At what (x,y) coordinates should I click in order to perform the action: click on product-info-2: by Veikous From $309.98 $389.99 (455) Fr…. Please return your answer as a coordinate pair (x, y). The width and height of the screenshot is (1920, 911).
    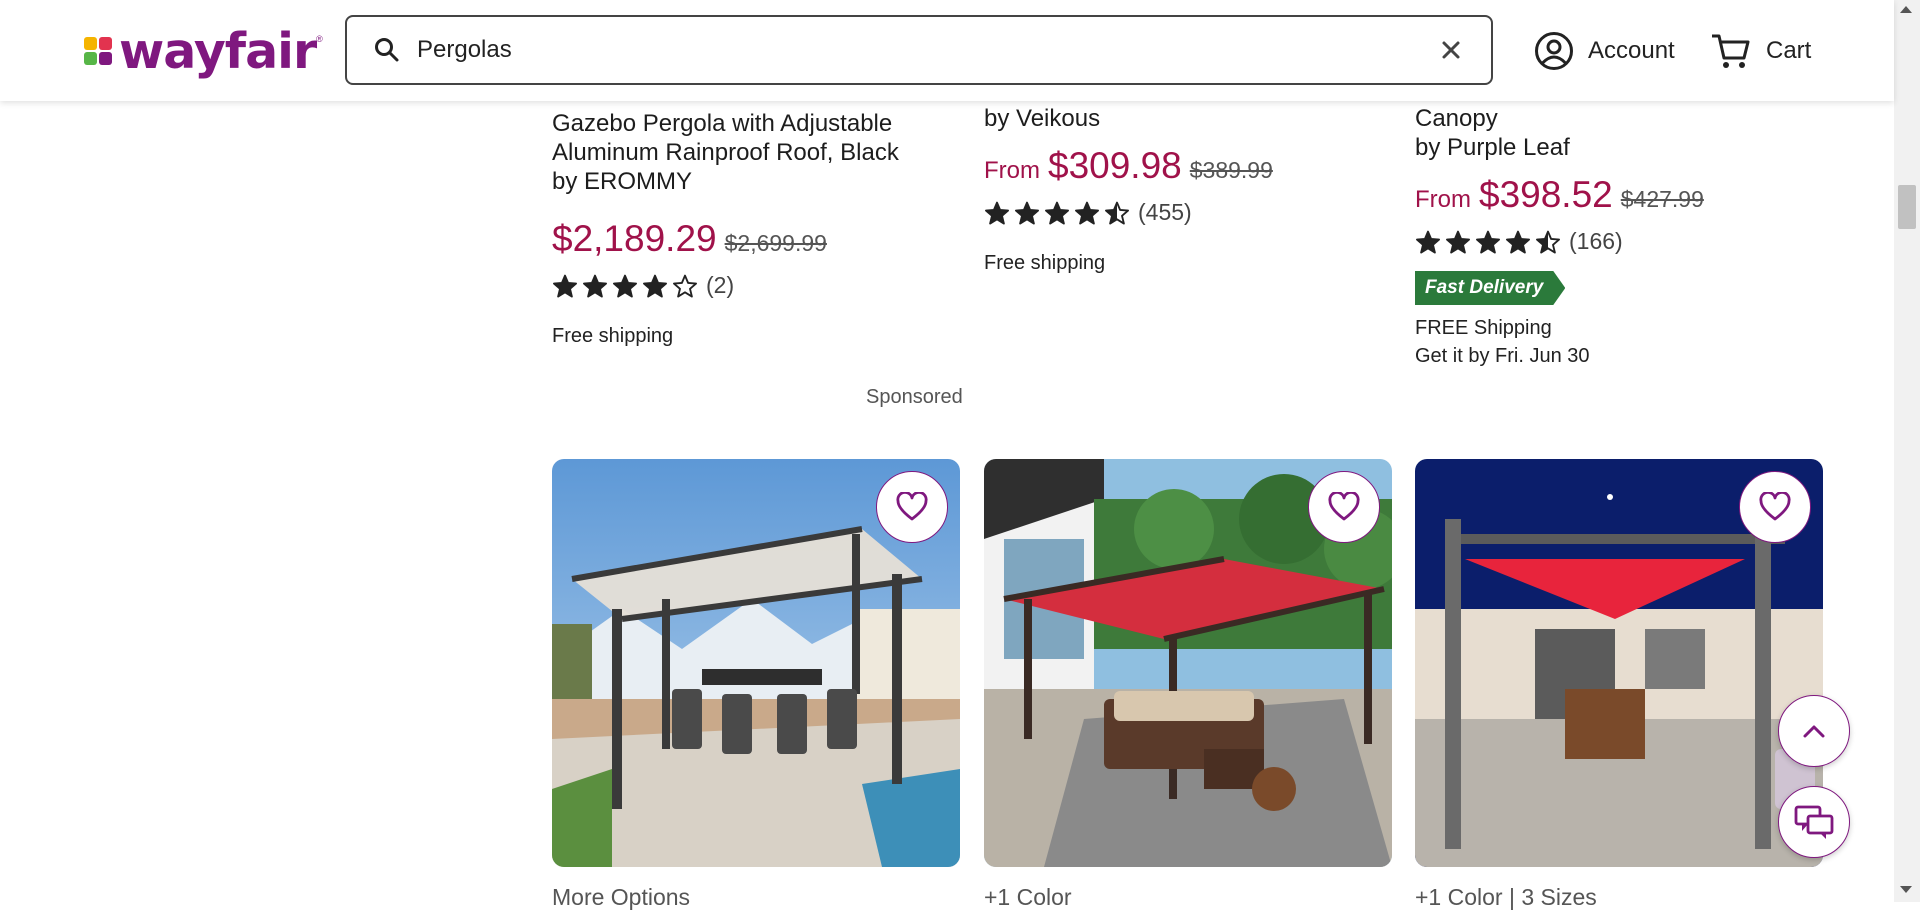
    Looking at the image, I should click on (1184, 189).